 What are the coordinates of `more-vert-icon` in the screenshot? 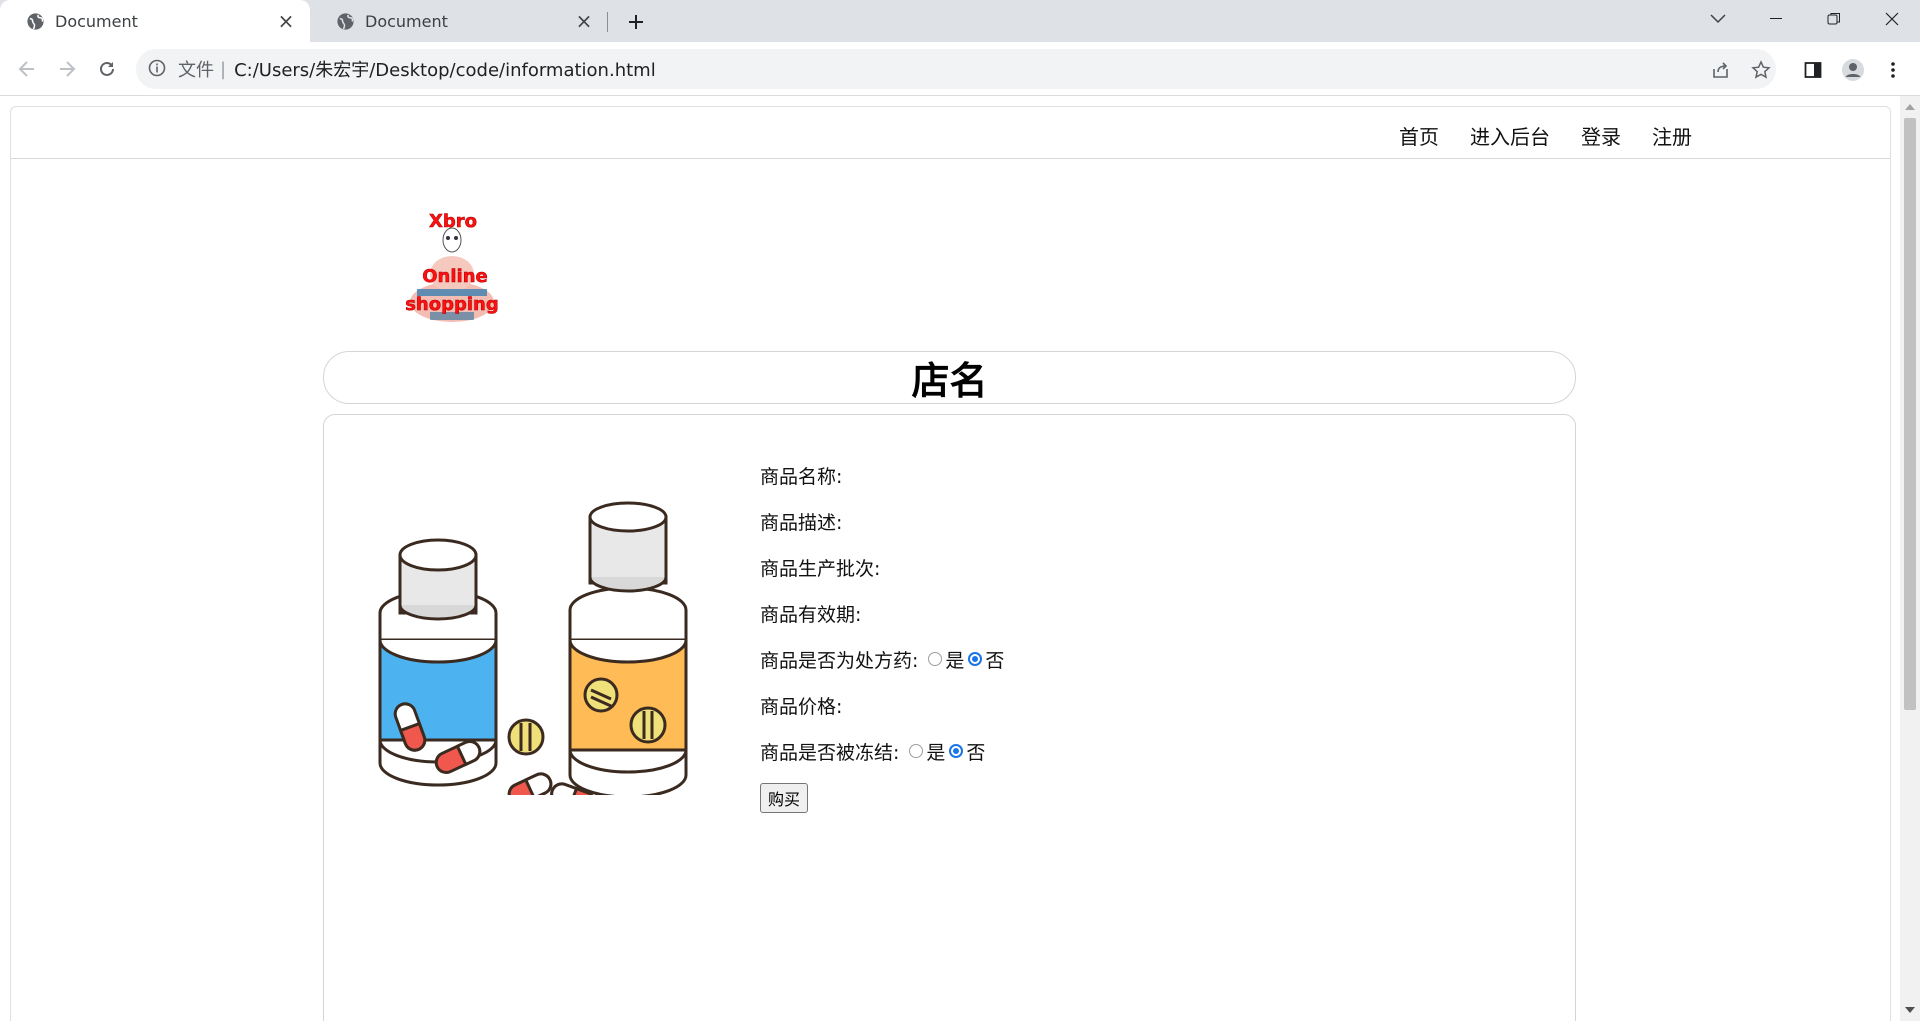 It's located at (1893, 70).